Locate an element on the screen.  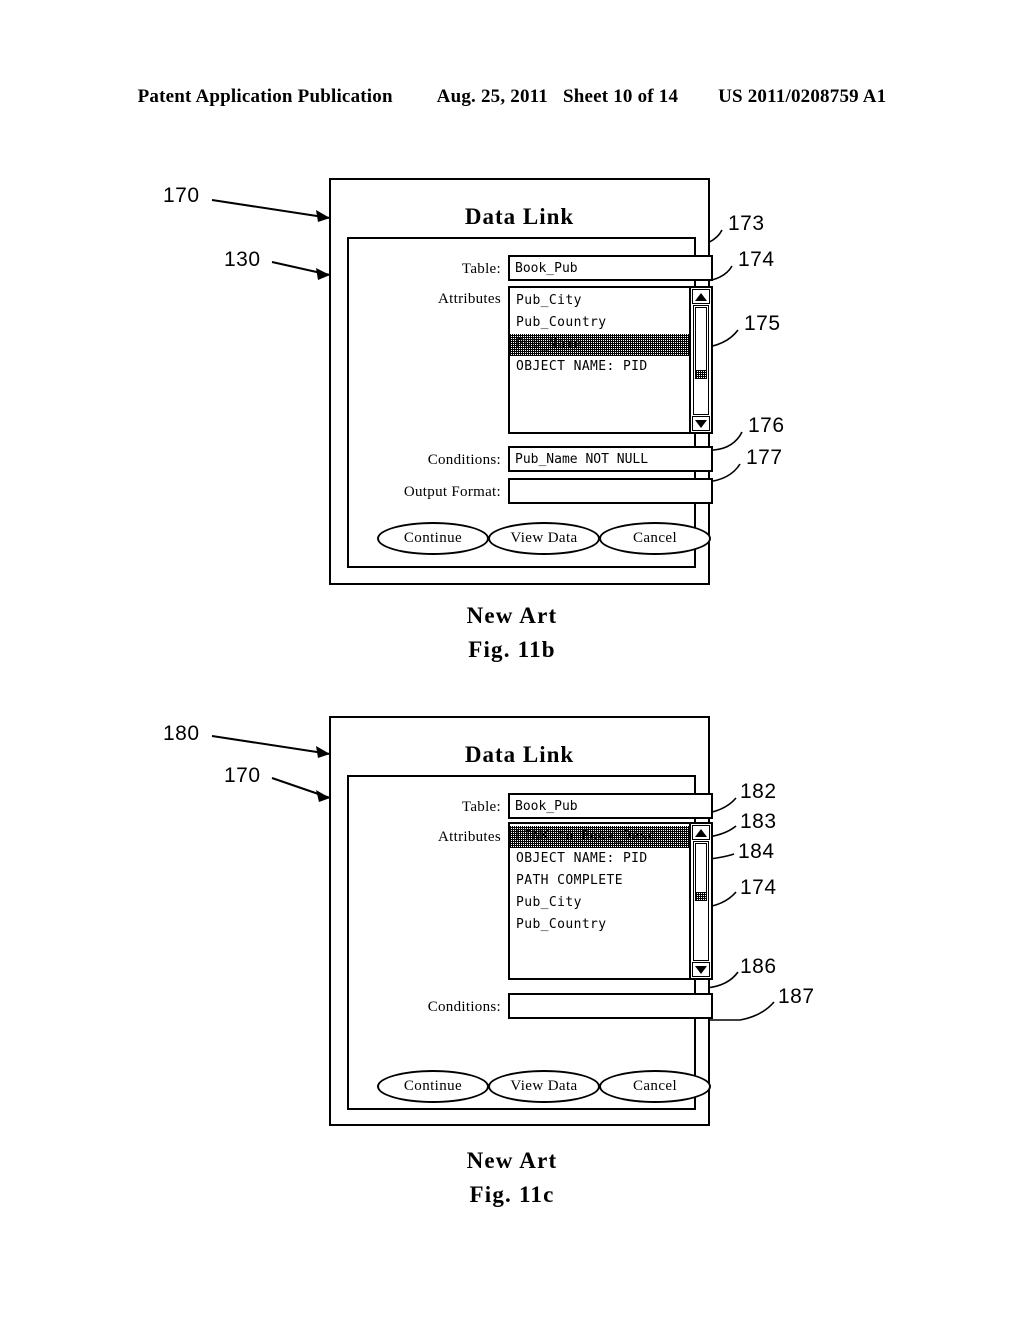
reference-number-176: 176 is located at coordinates (766, 425).